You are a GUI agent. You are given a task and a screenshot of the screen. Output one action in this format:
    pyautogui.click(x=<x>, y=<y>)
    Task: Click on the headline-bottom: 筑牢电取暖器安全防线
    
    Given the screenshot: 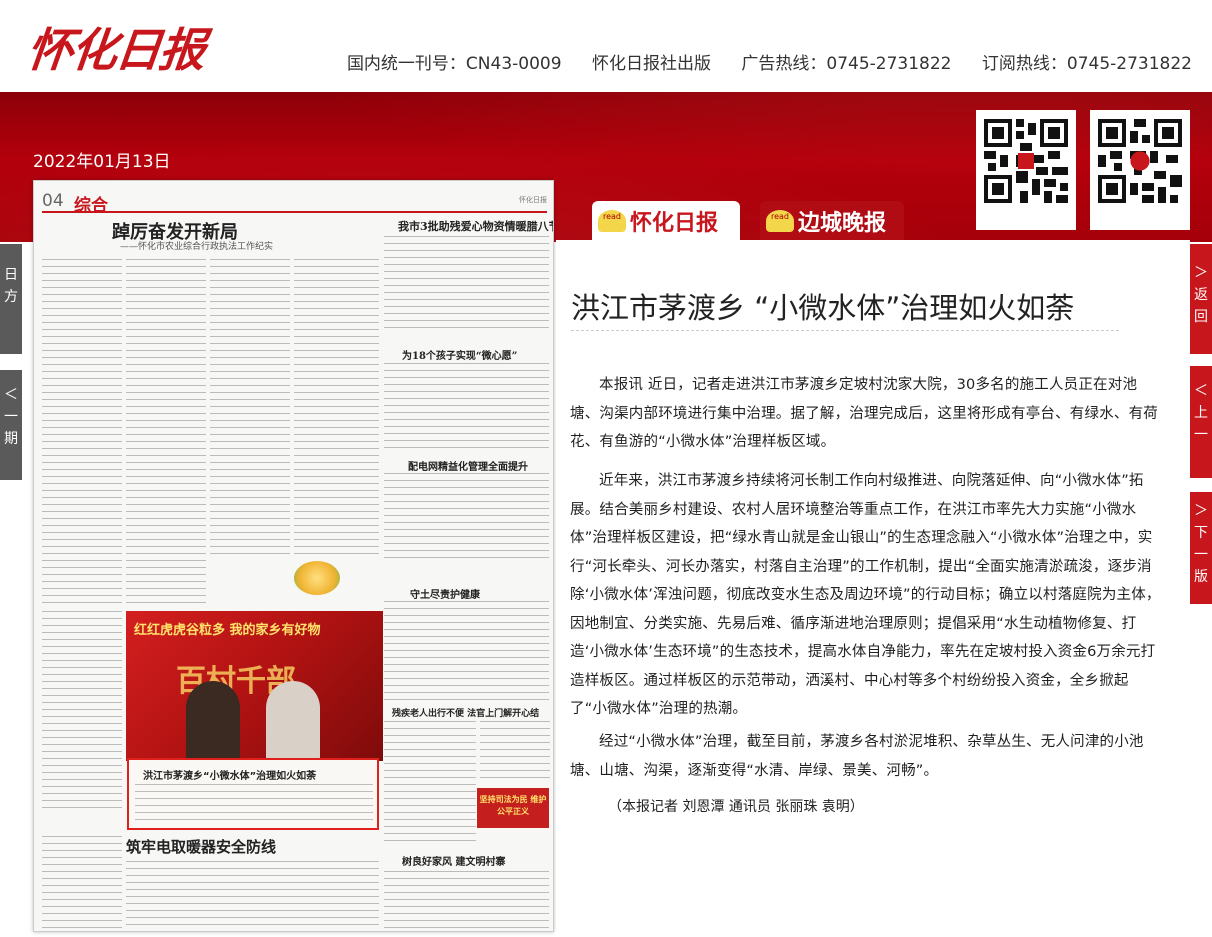 What is the action you would take?
    pyautogui.click(x=201, y=846)
    